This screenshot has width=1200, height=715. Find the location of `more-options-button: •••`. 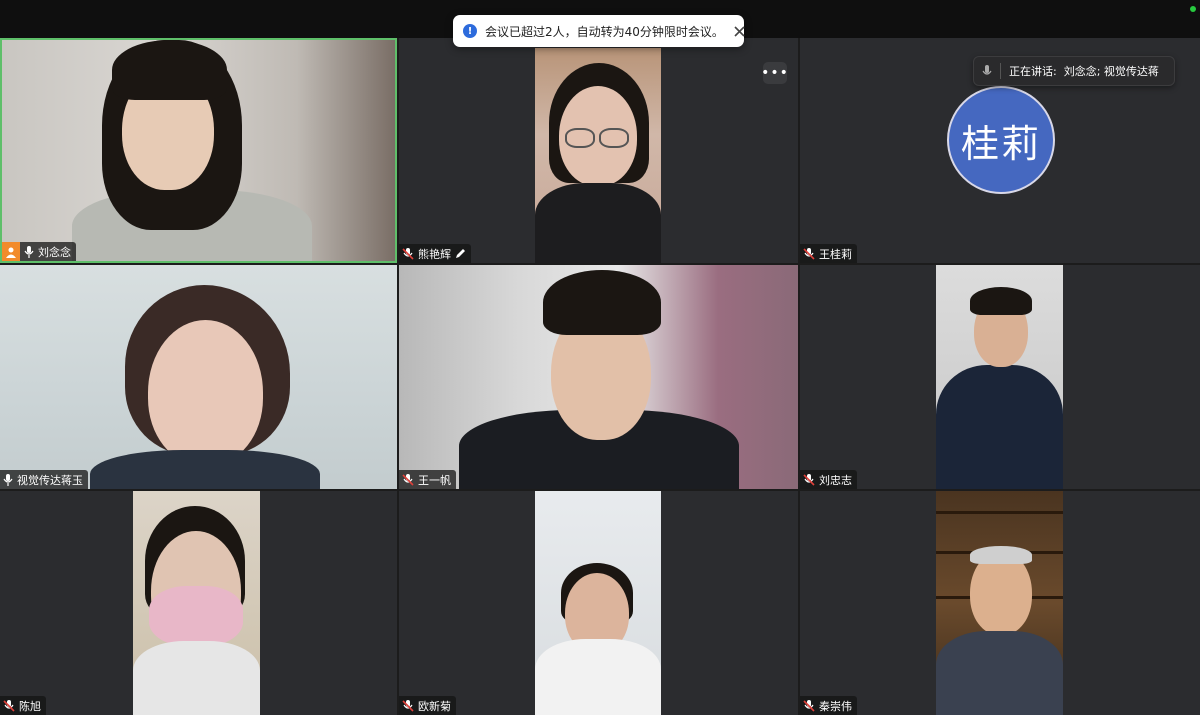

more-options-button: ••• is located at coordinates (774, 73).